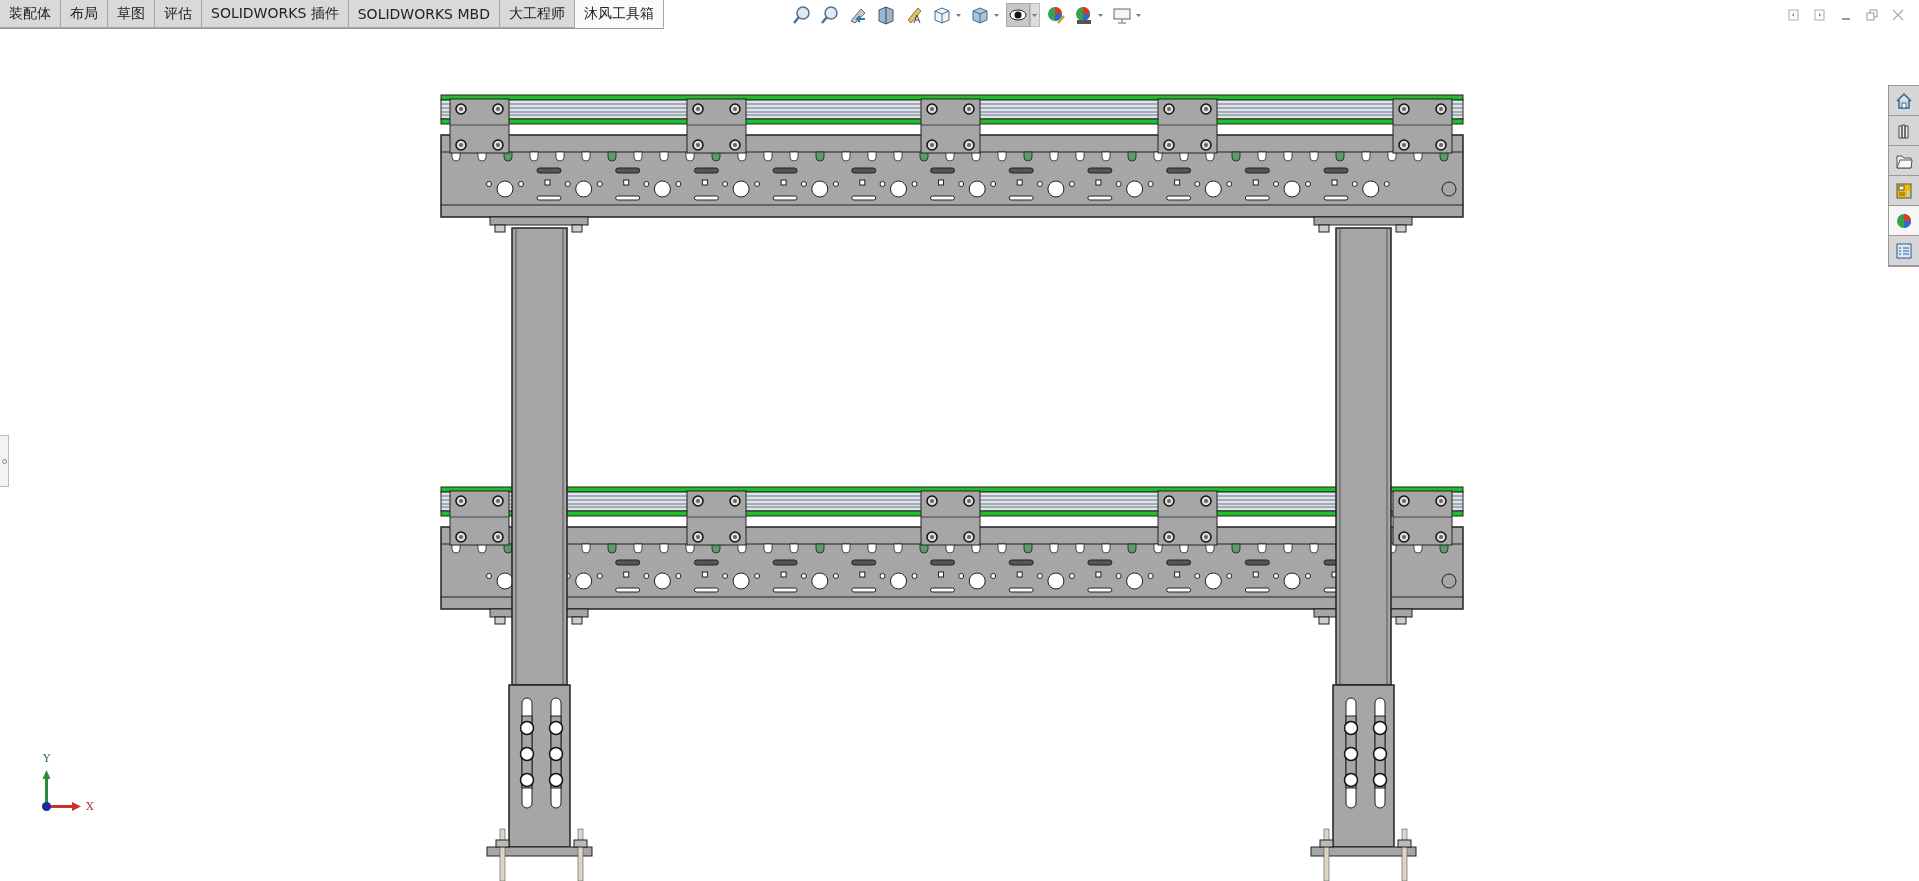 The height and width of the screenshot is (881, 1919). I want to click on ribbon-tab: 布局, so click(84, 14).